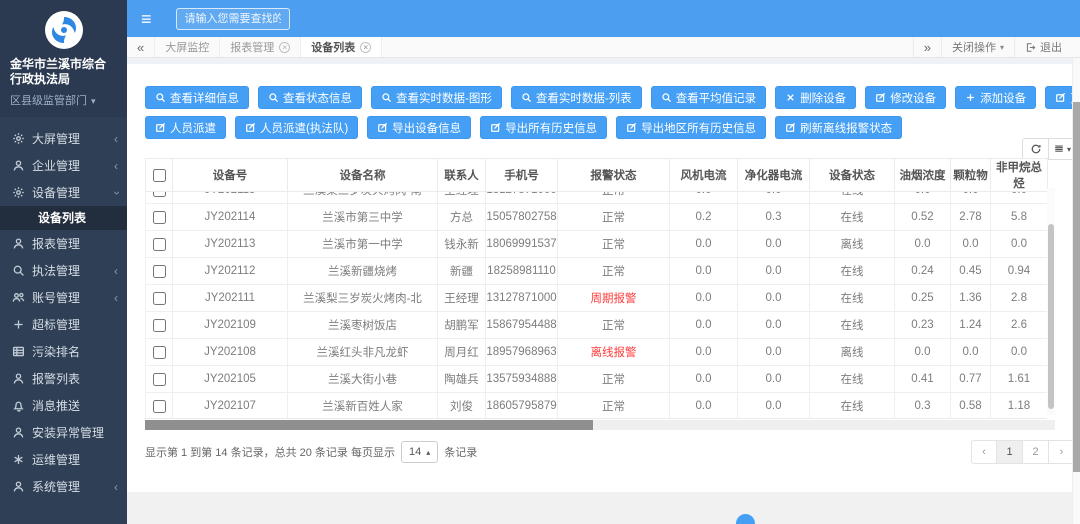 Image resolution: width=1080 pixels, height=524 pixels. What do you see at coordinates (197, 97) in the screenshot?
I see `toolbar-button: 查看详细信息` at bounding box center [197, 97].